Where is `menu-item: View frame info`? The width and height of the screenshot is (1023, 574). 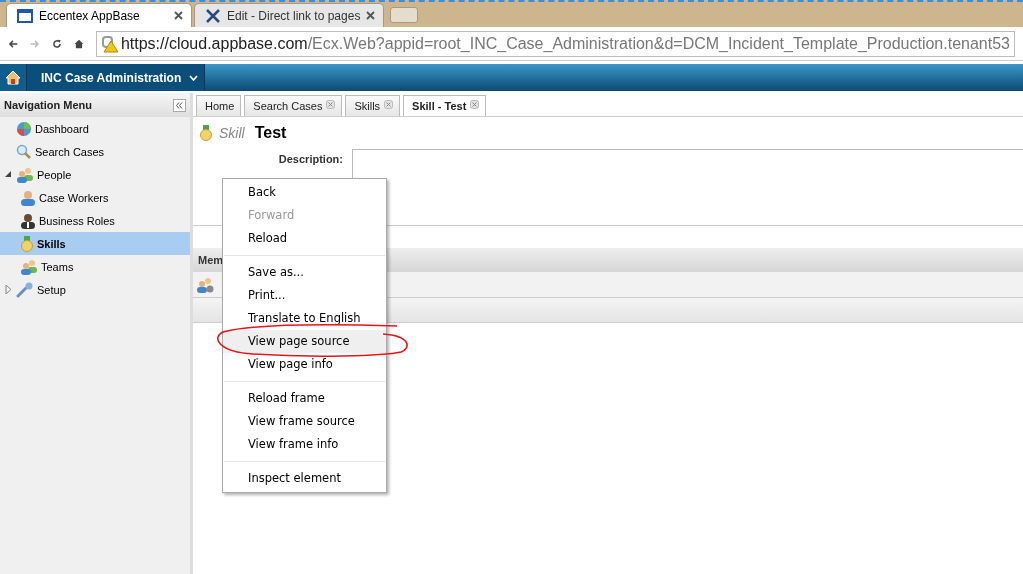
menu-item: View frame info is located at coordinates (304, 444).